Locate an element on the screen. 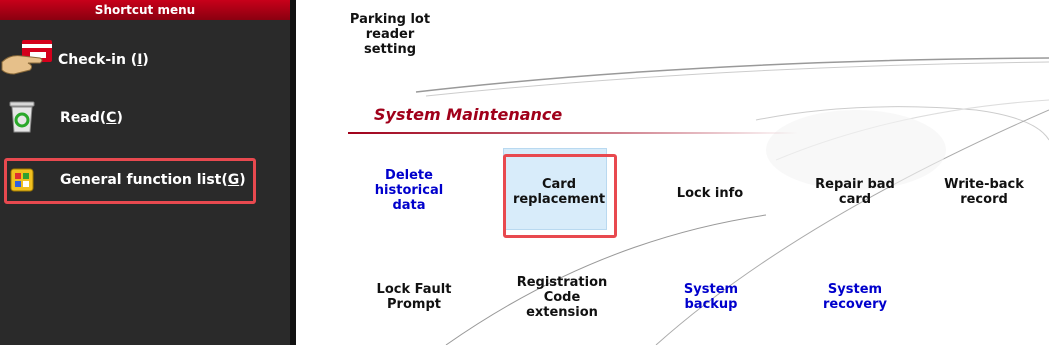  function-lock-fault-prompt: Lock Fault Prompt is located at coordinates (414, 297).